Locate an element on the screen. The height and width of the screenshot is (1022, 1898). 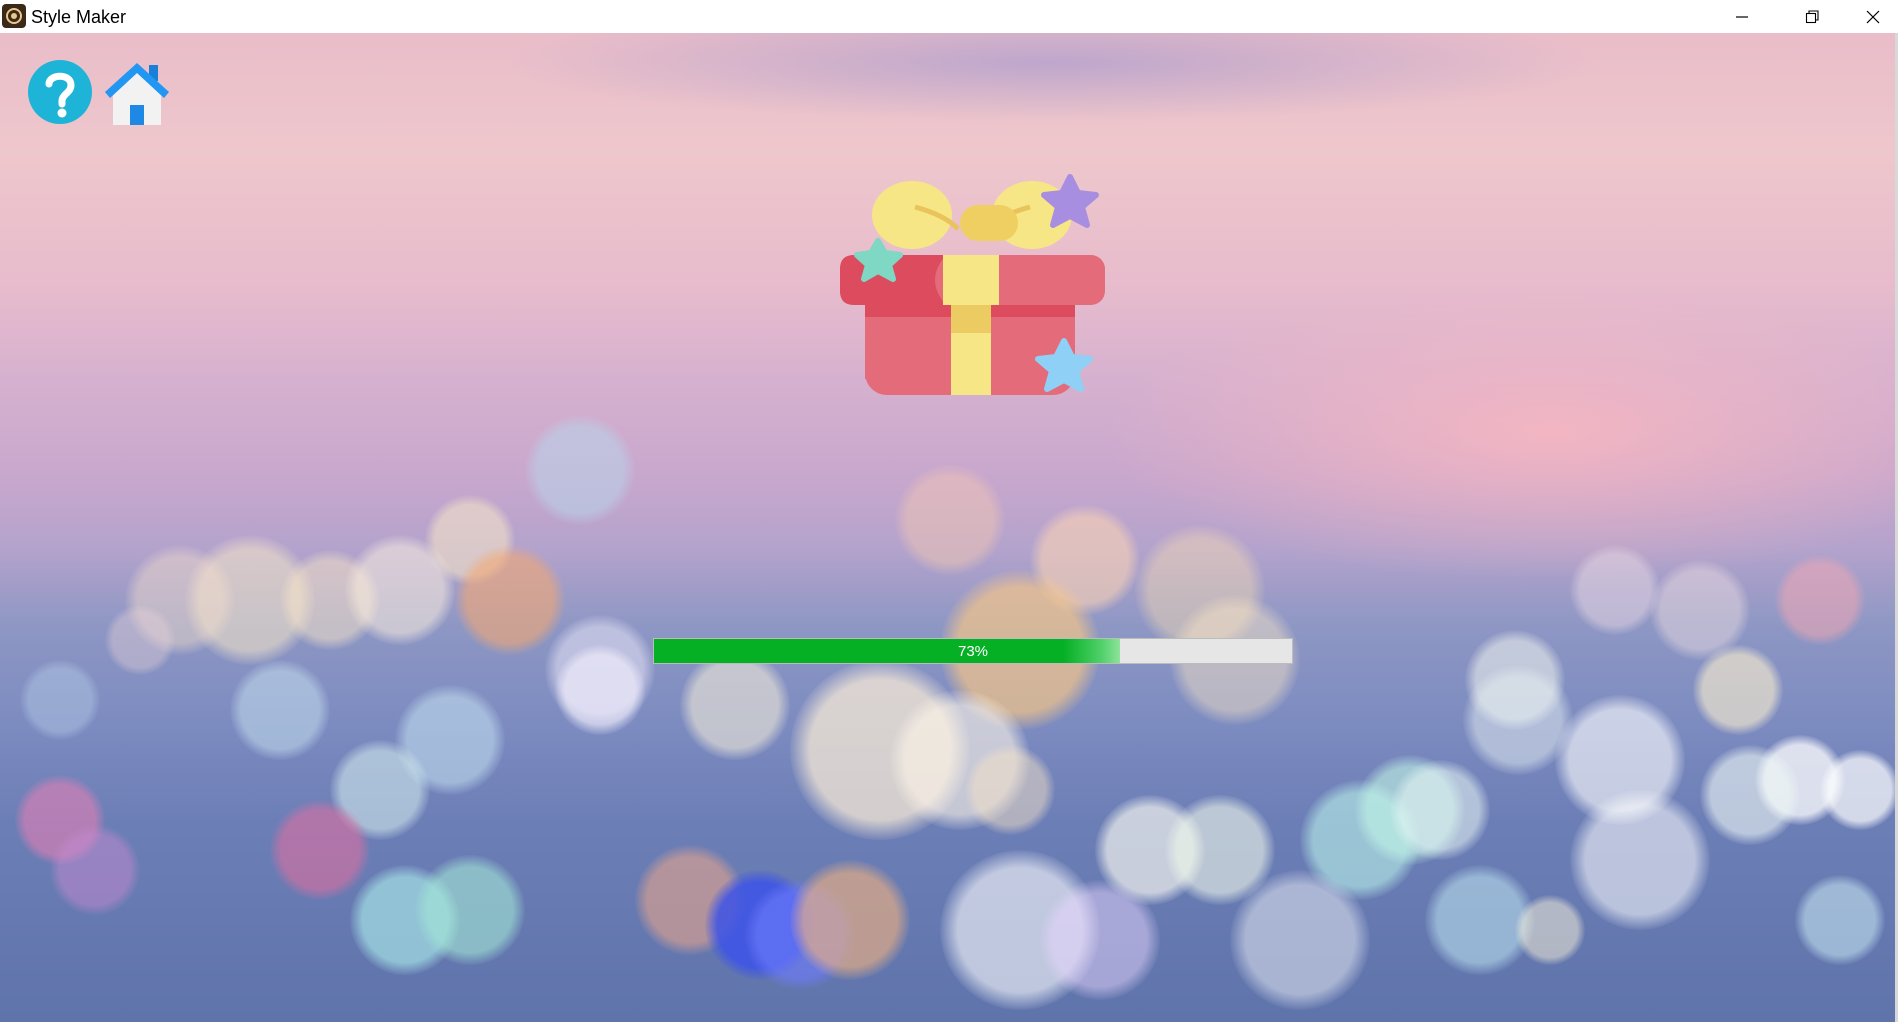
home-icon is located at coordinates (137, 94).